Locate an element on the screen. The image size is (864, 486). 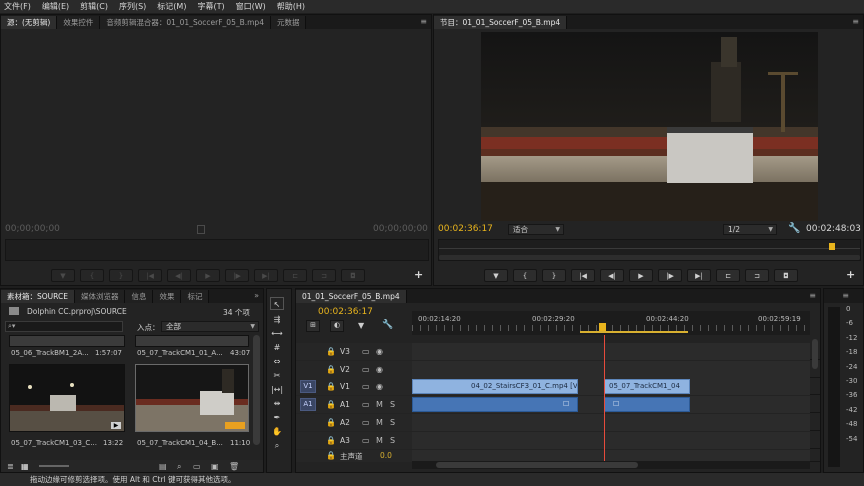
menu-file: 文件(F) is located at coordinates (17, 6).